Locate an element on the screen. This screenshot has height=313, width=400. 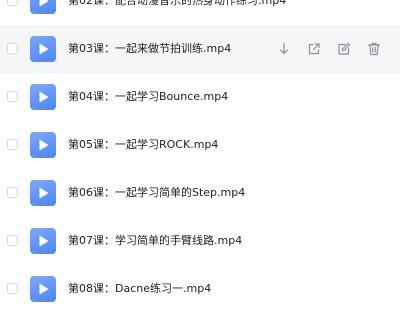
row-actions is located at coordinates (330, 49).